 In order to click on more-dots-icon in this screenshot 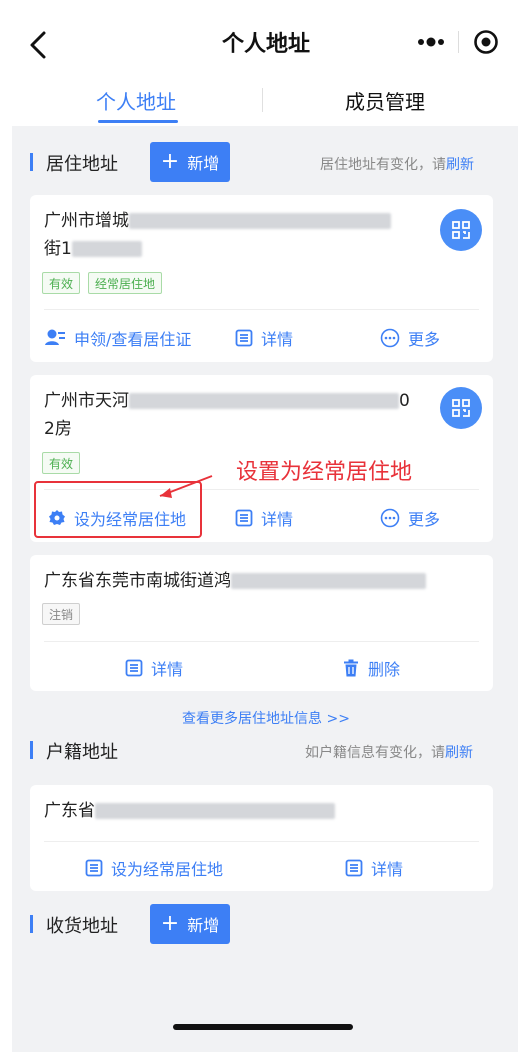, I will do `click(431, 42)`.